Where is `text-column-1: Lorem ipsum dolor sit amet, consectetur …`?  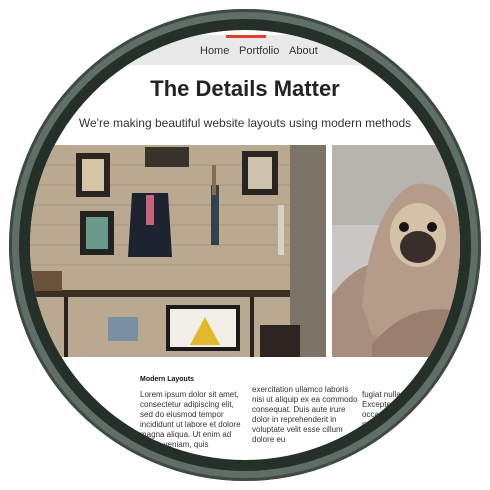
text-column-1: Lorem ipsum dolor sit amet, consectetur … is located at coordinates (190, 419).